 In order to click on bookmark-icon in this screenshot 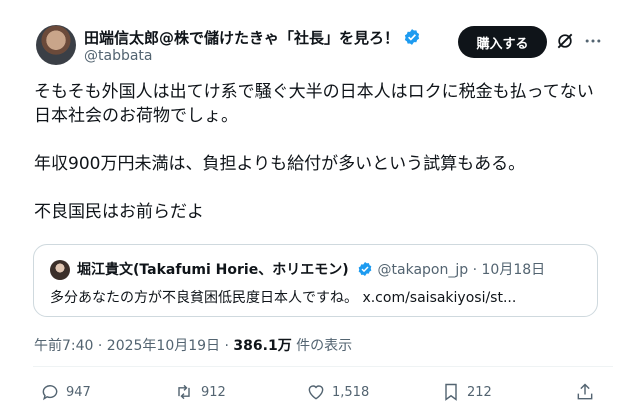, I will do `click(451, 392)`.